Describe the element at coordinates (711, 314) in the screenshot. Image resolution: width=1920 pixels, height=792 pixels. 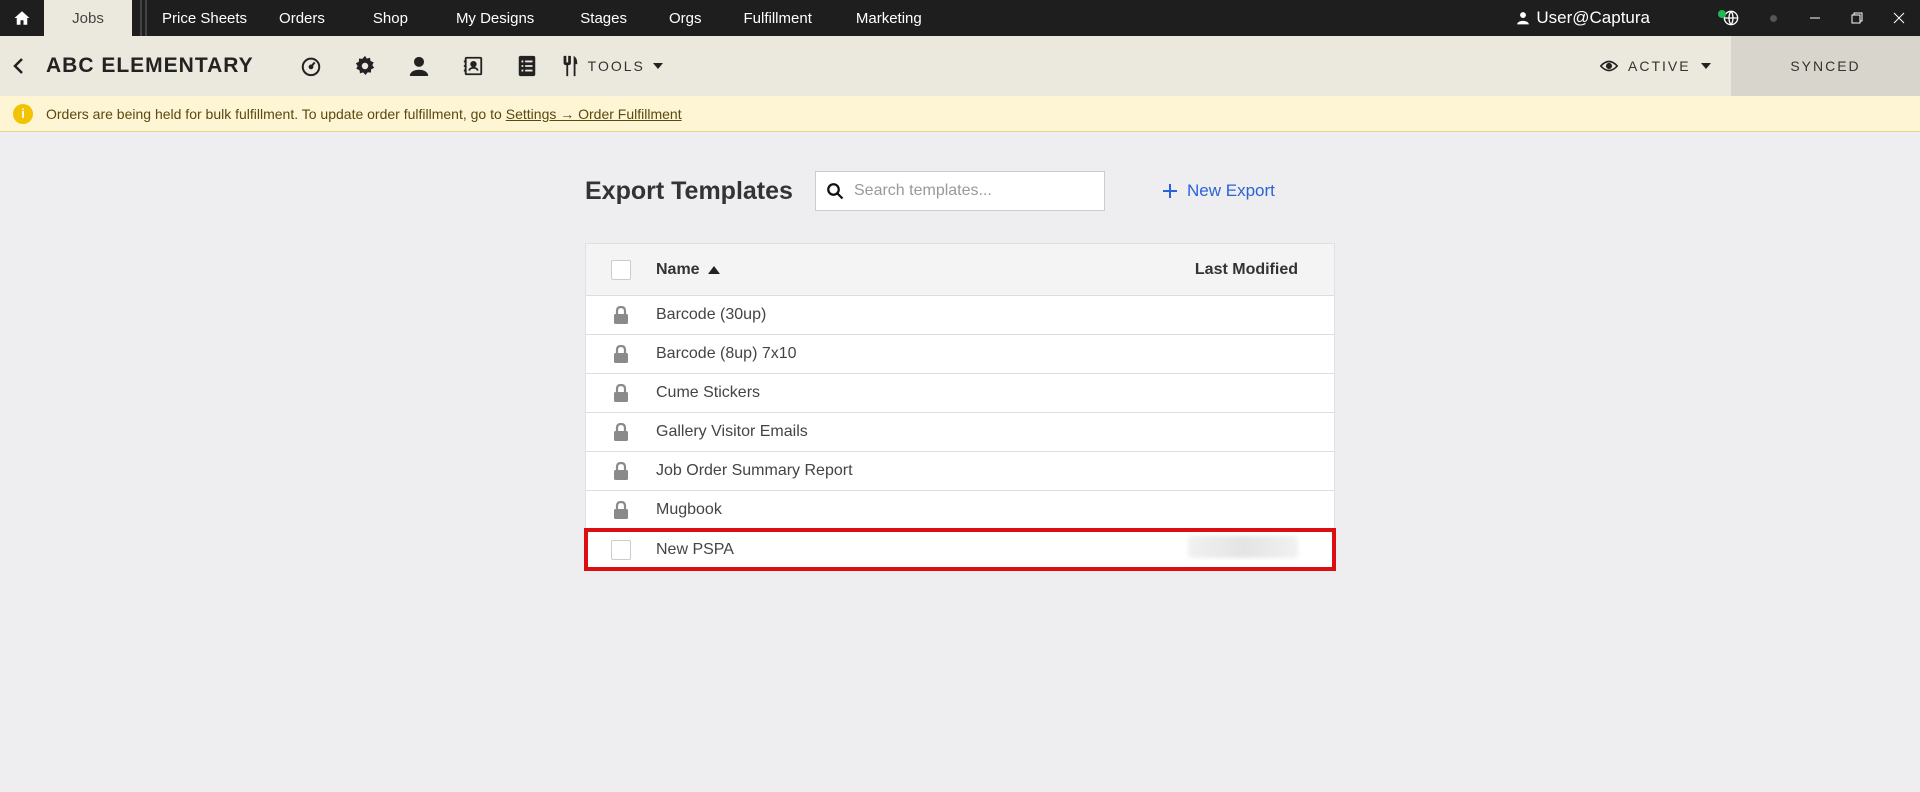
I see `template-name: Barcode (30up)` at that location.